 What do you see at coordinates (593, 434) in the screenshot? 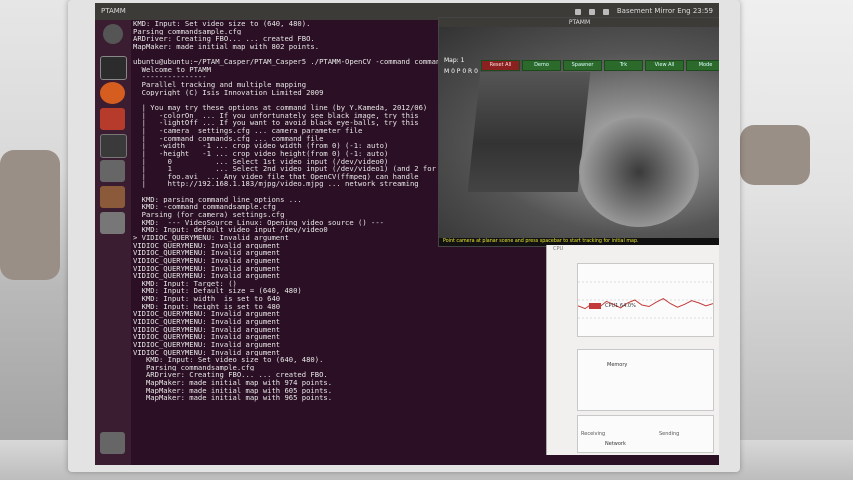
I see `receiving-label: Receiving` at bounding box center [593, 434].